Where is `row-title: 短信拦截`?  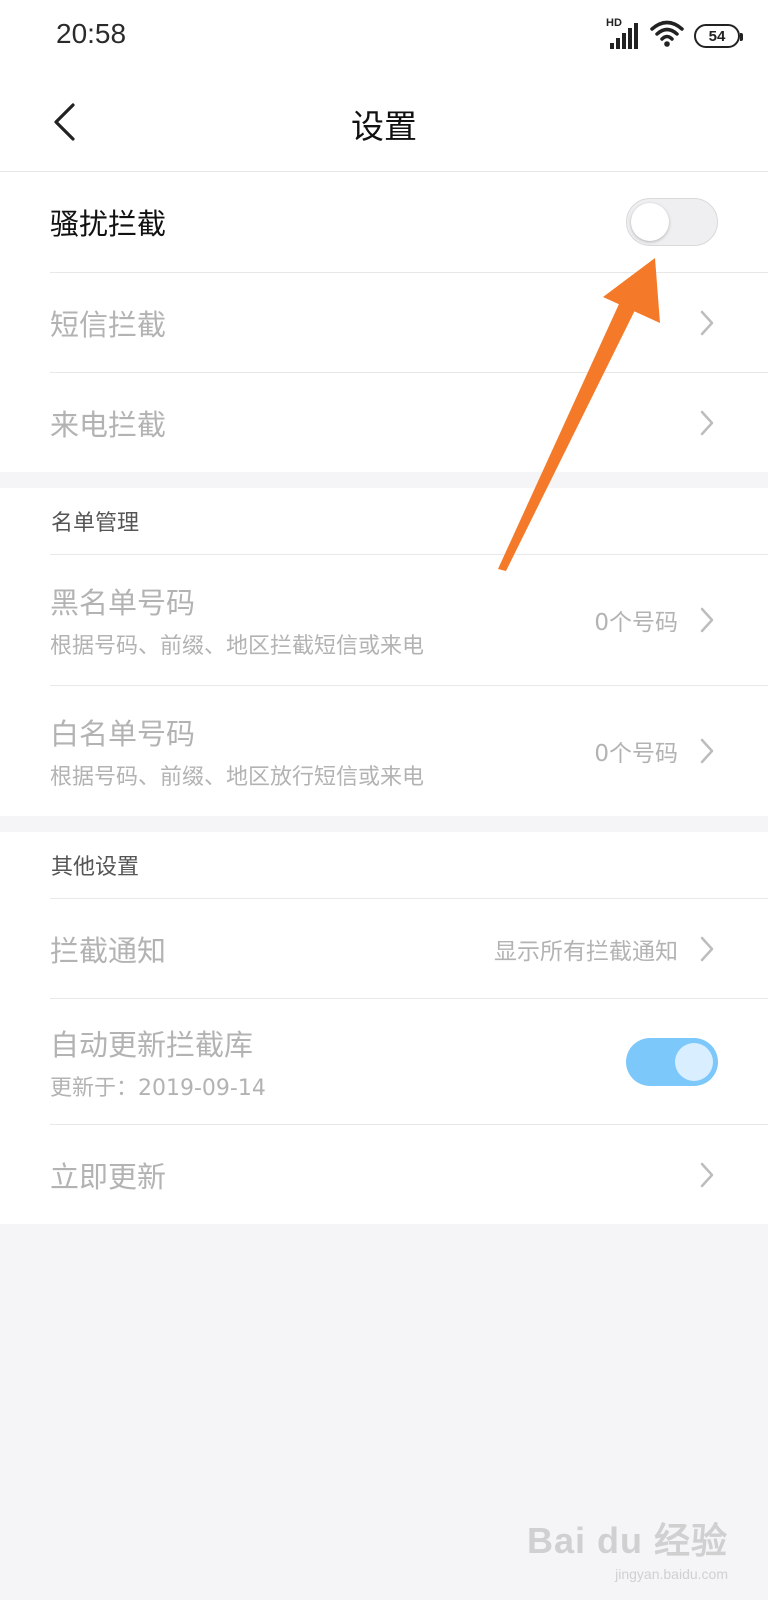 row-title: 短信拦截 is located at coordinates (108, 324).